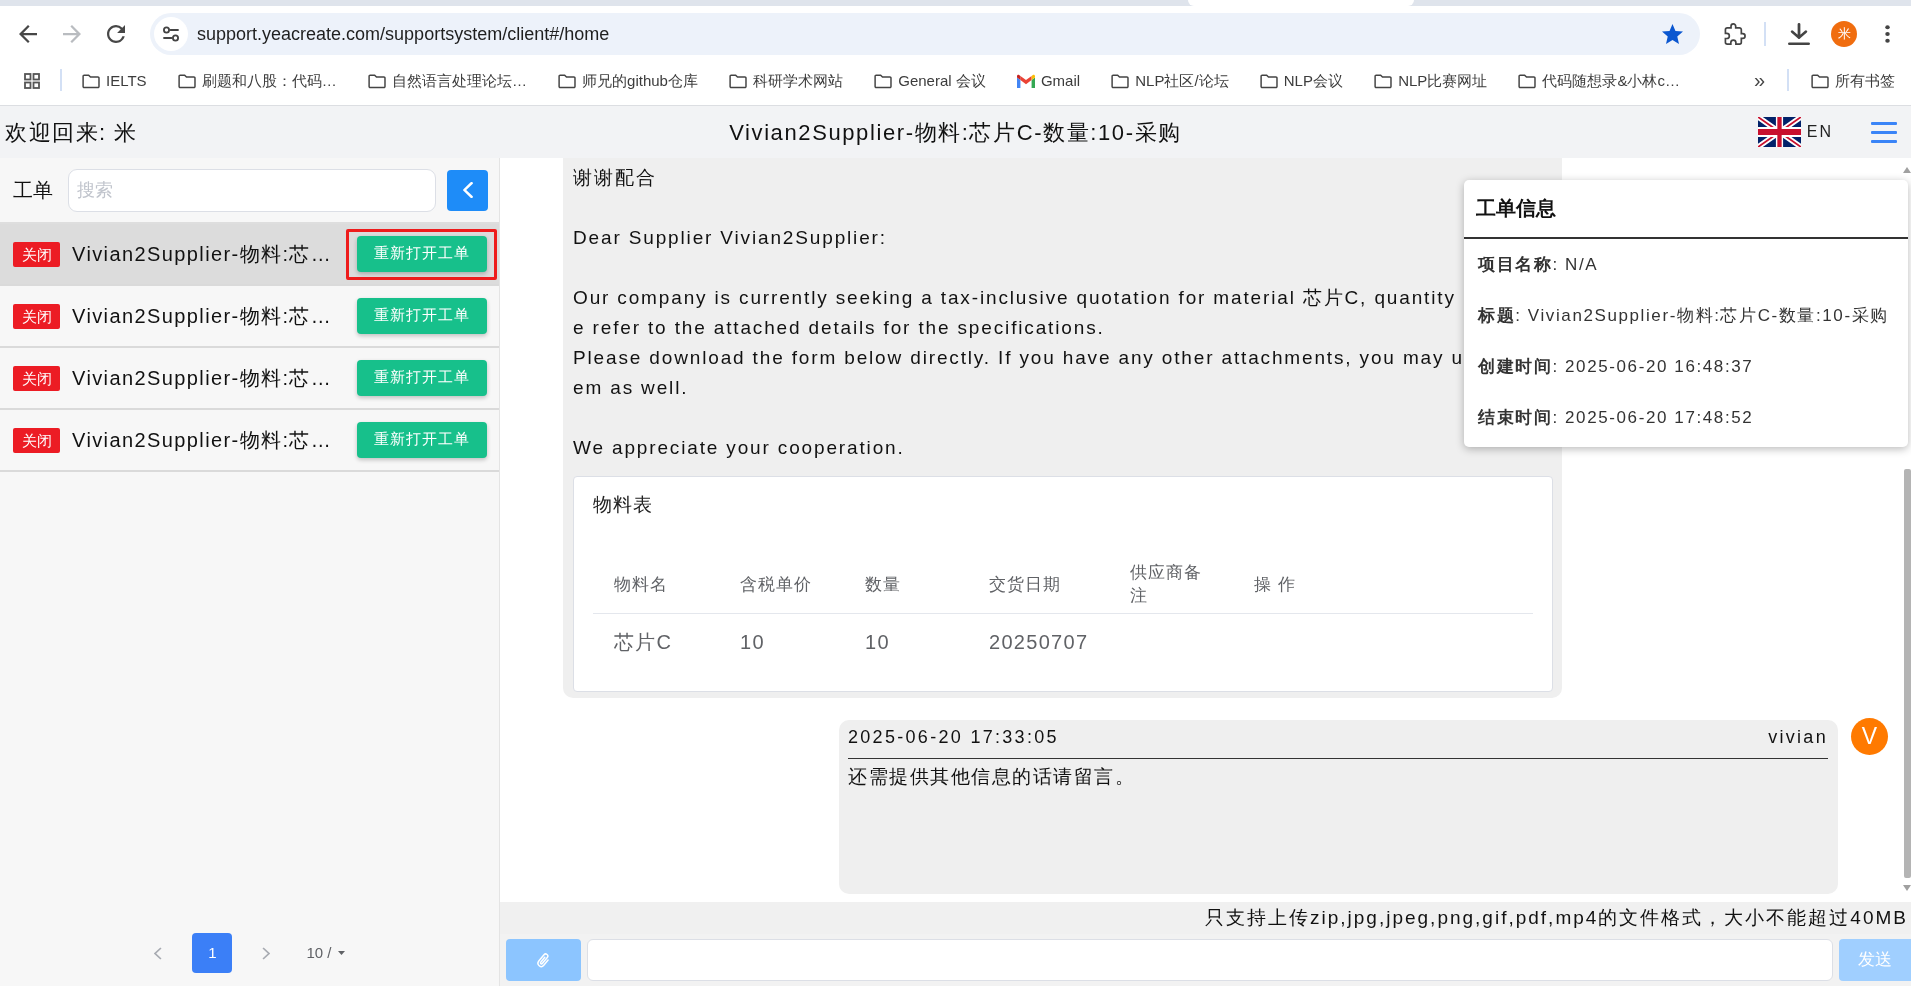  What do you see at coordinates (1686, 264) in the screenshot?
I see `info-field: 项目名称: N/A` at bounding box center [1686, 264].